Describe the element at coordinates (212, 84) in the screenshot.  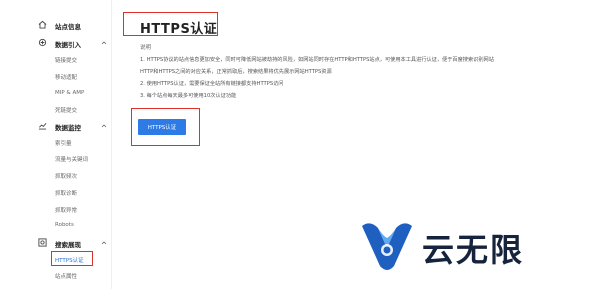
I see `description-line: 2. 使用HTTPS认证，需要保证全站所有链接都支持HTTPS访问` at that location.